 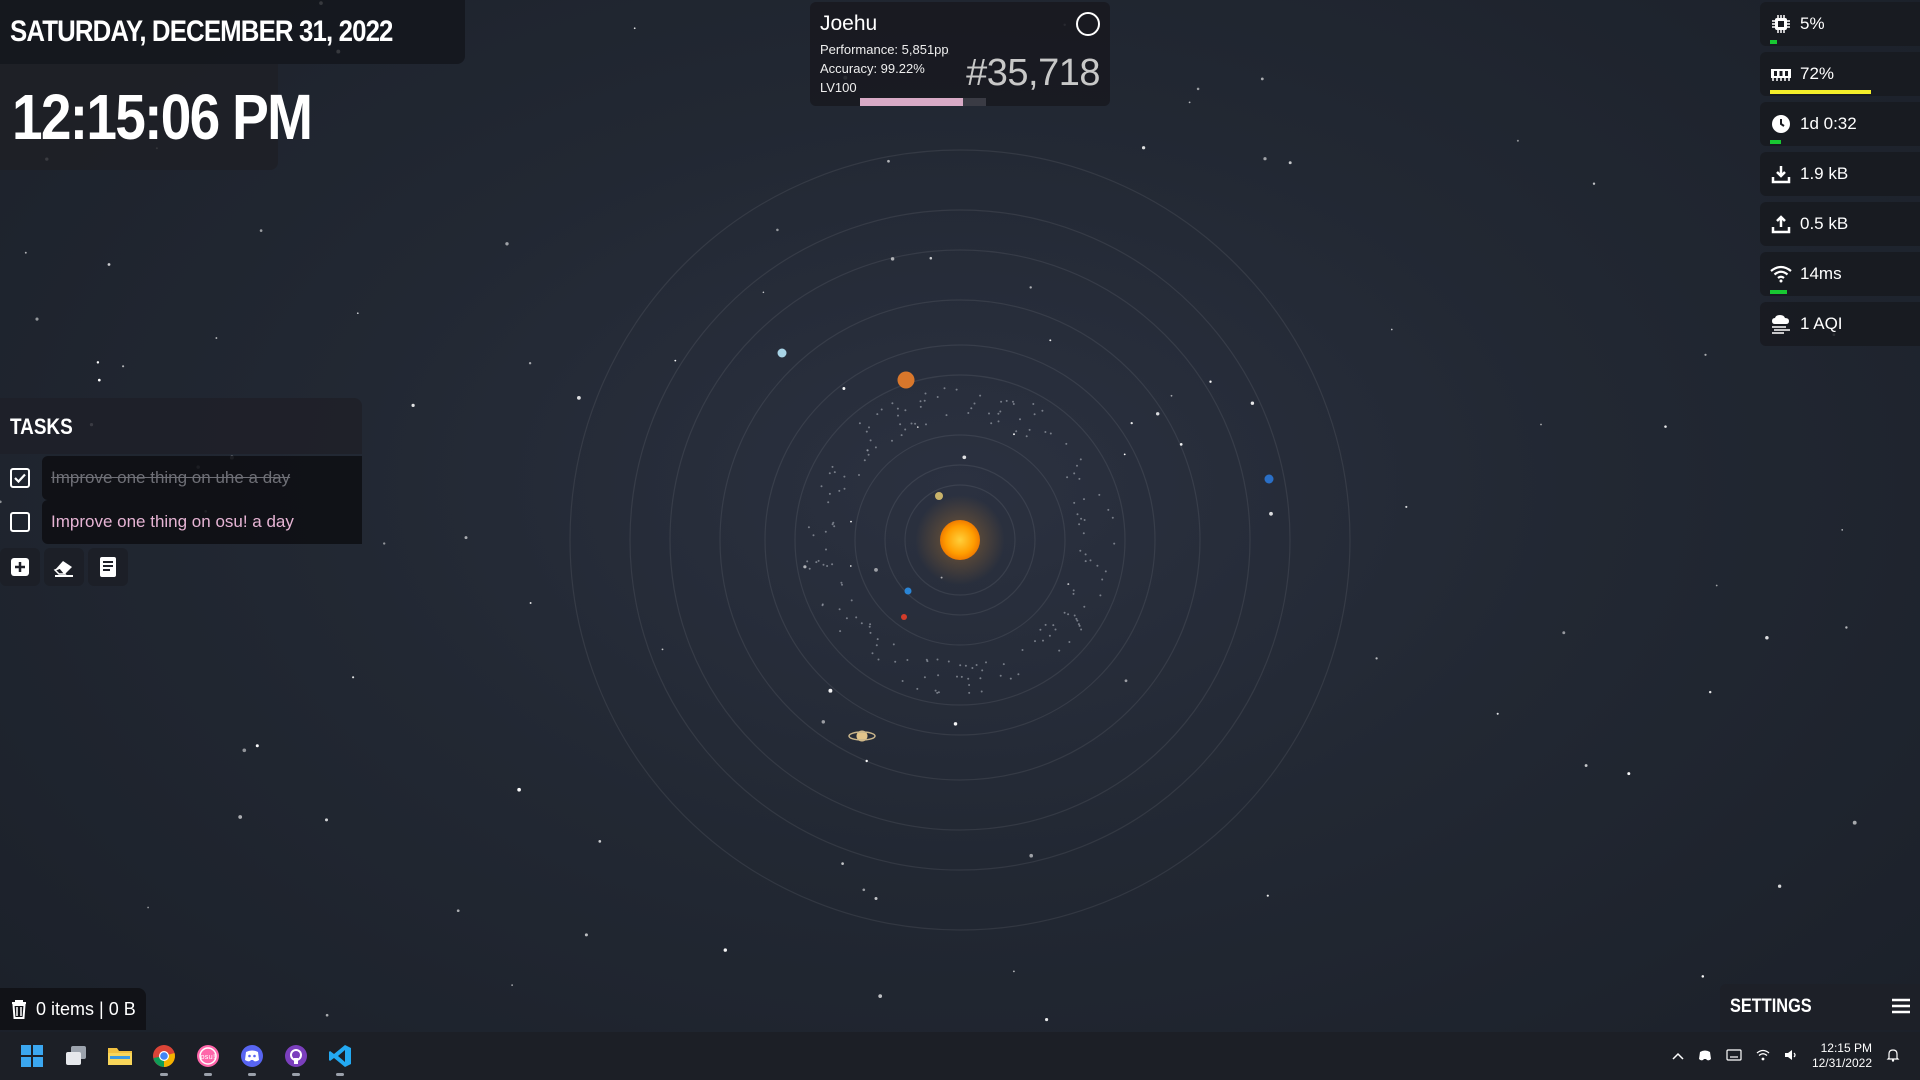 I want to click on stat-value: 14ms, so click(x=1821, y=273).